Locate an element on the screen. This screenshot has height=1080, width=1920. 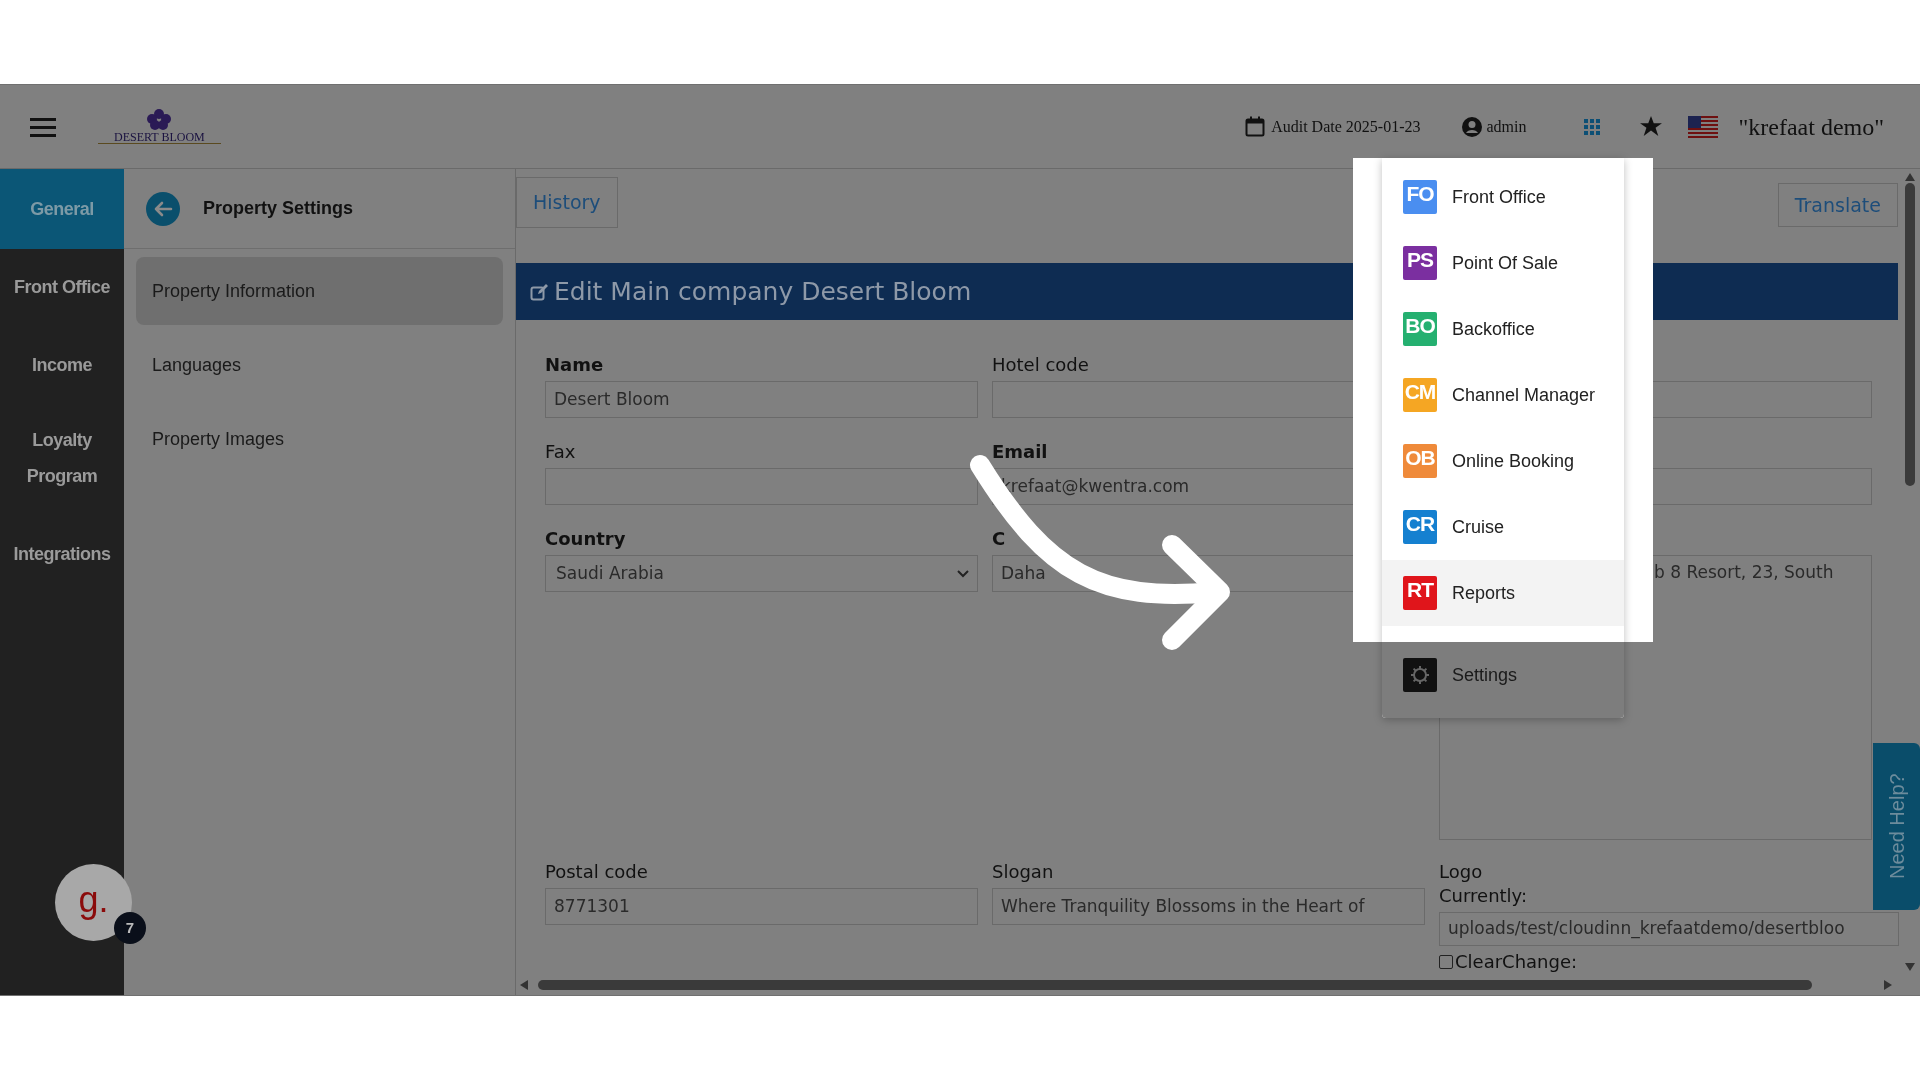
audit-date: Audit Date 2025-01-23 is located at coordinates (1346, 126).